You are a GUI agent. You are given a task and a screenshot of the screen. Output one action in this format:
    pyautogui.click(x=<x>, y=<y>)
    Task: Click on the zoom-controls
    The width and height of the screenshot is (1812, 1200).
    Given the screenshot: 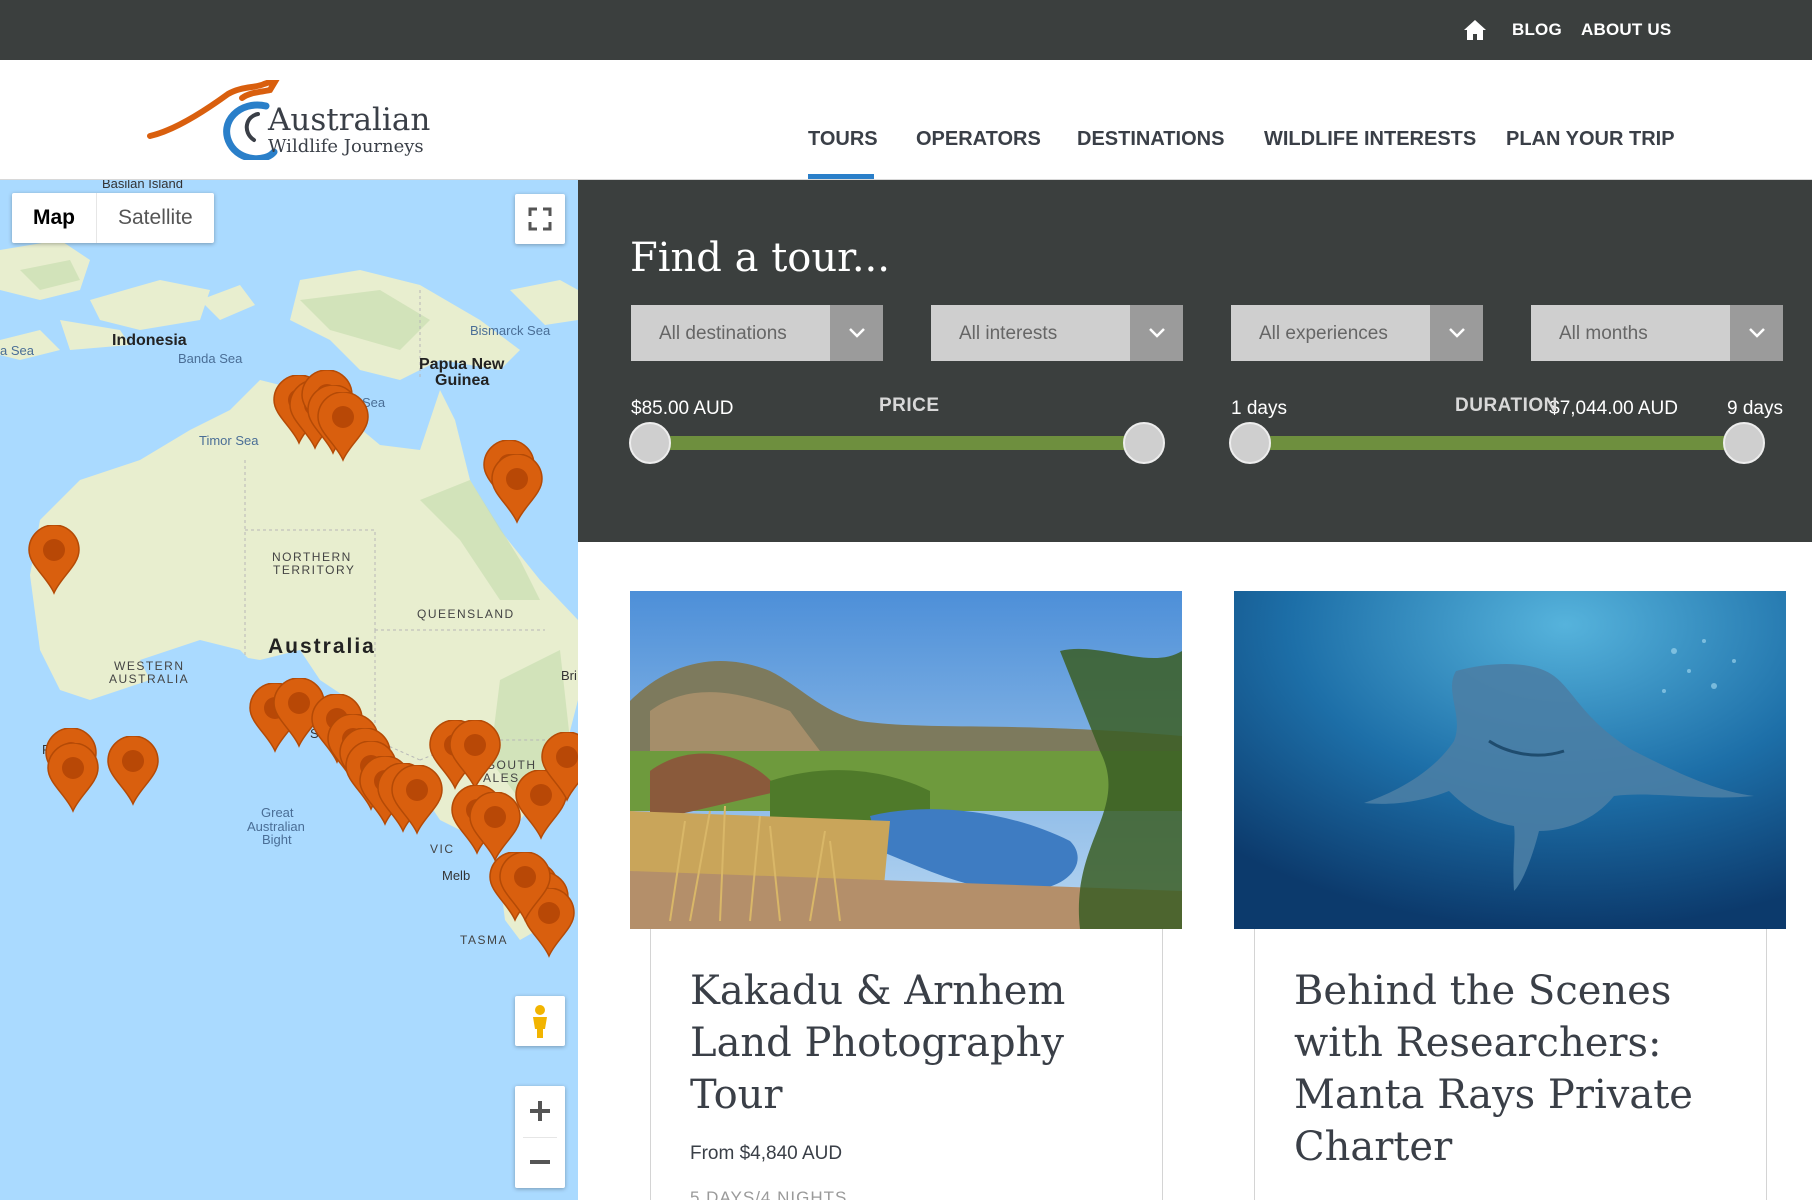 What is the action you would take?
    pyautogui.click(x=540, y=1137)
    